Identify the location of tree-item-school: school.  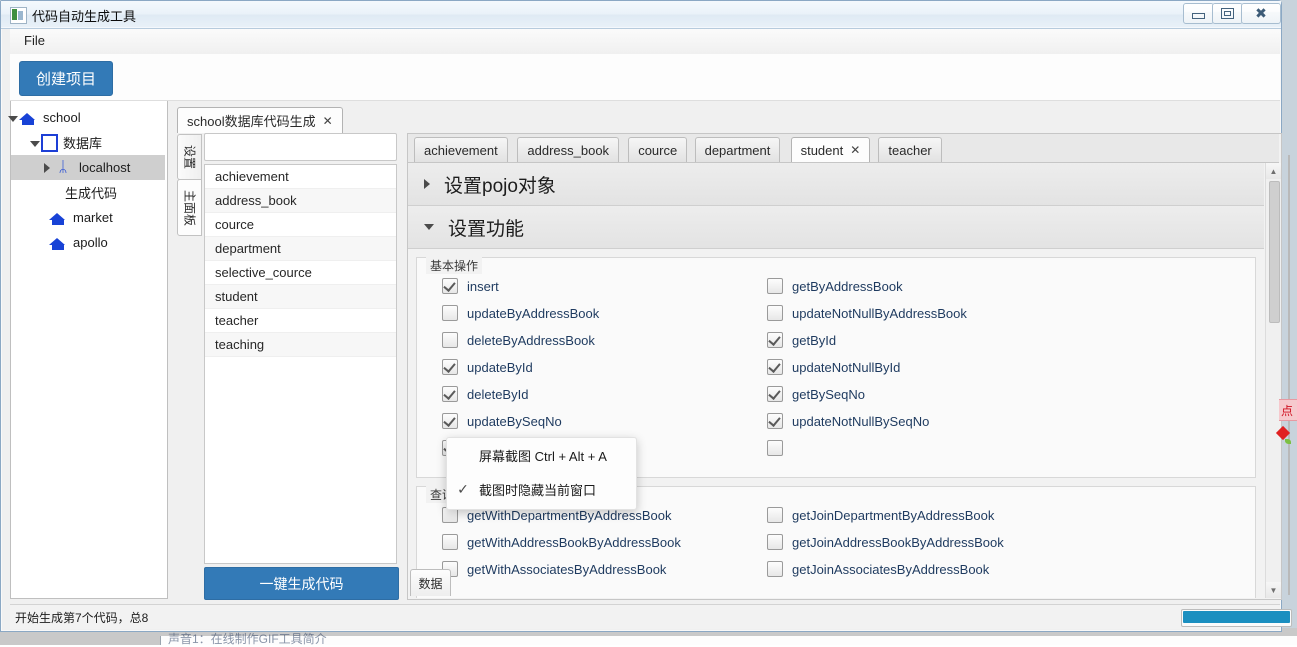
(88, 117).